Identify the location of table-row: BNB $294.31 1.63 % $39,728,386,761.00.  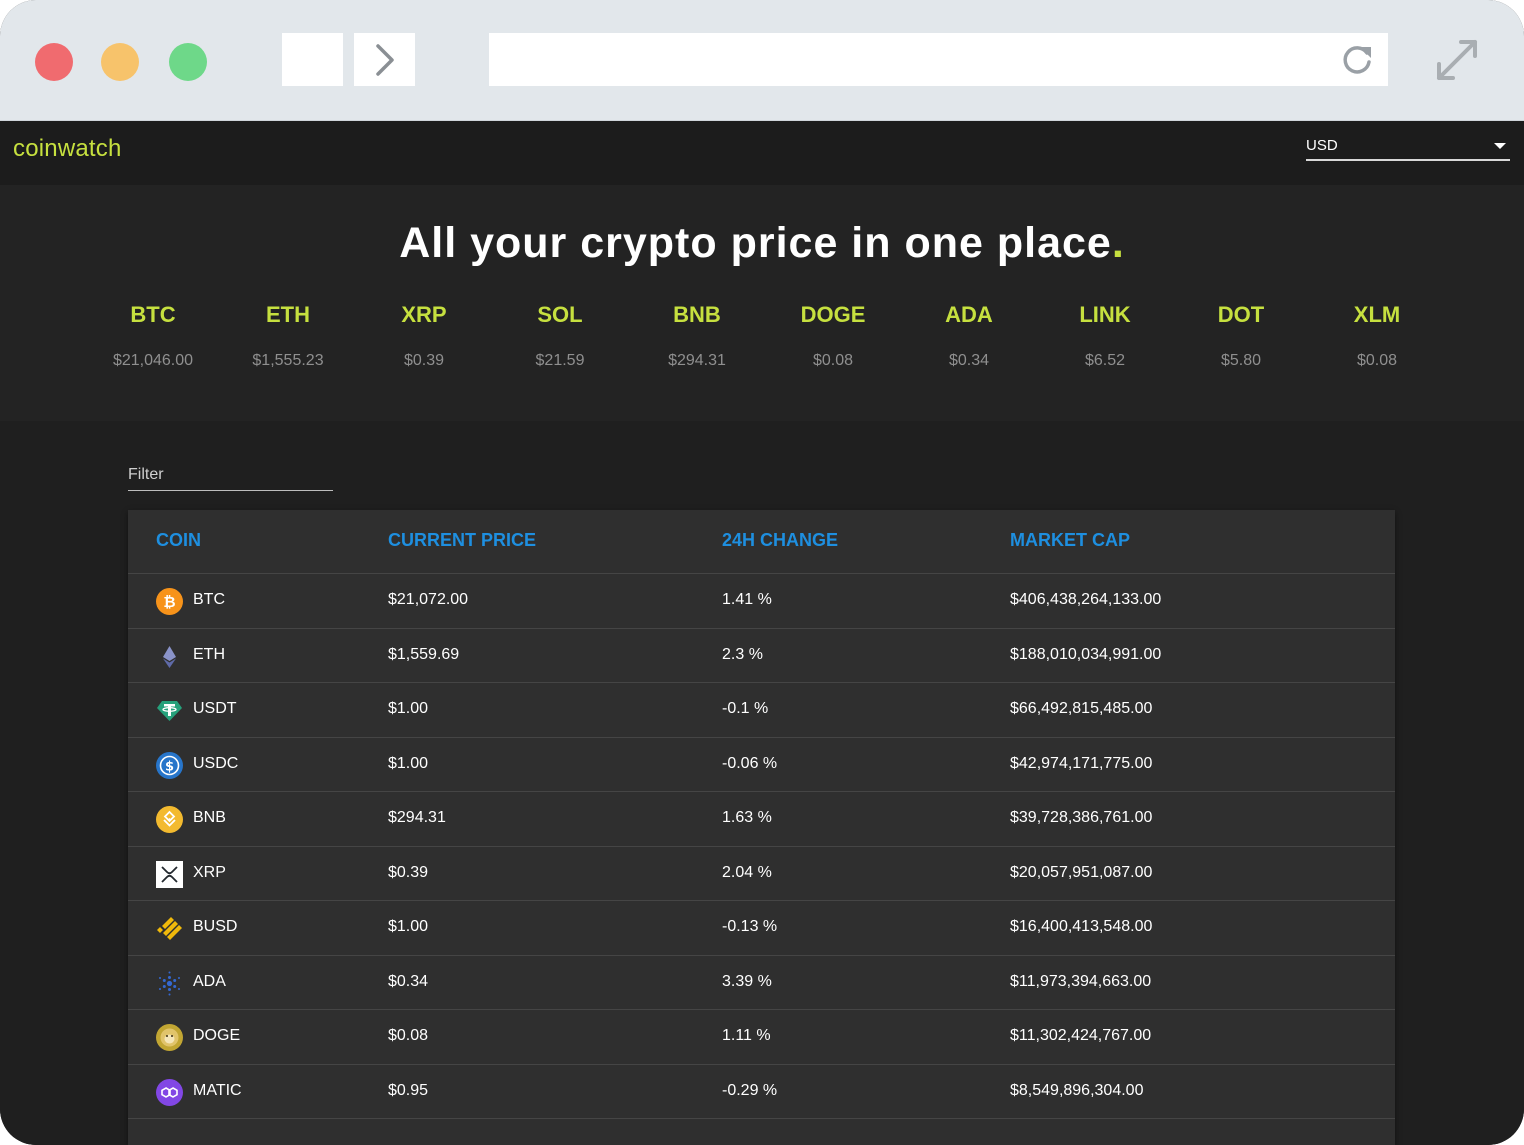
(761, 819).